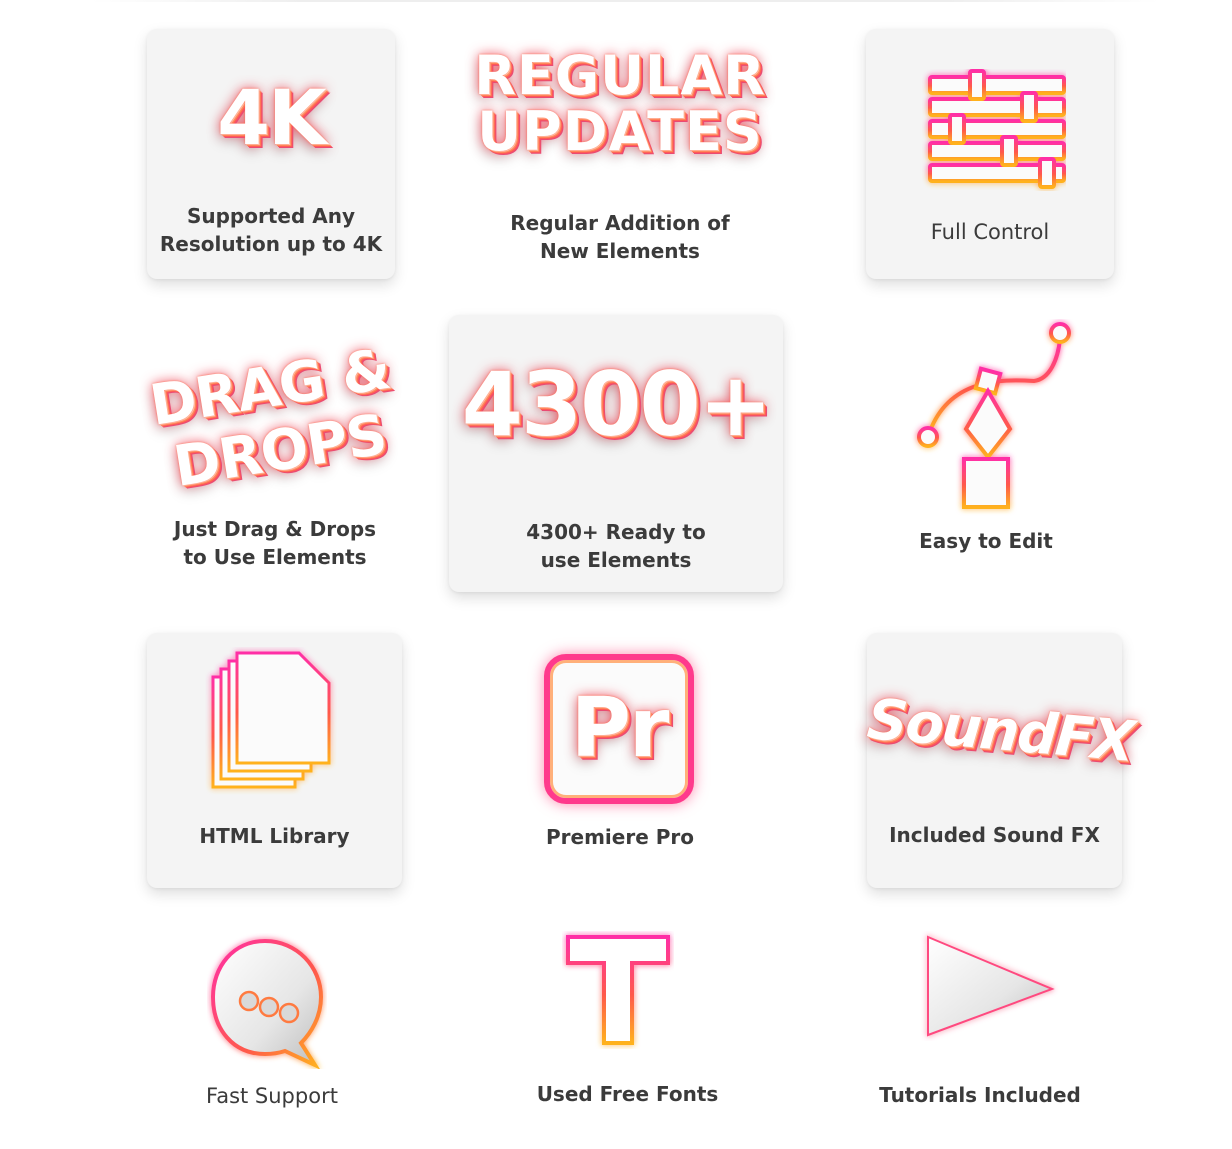 The width and height of the screenshot is (1232, 1149). I want to click on feature-label: Fast Support, so click(272, 1096).